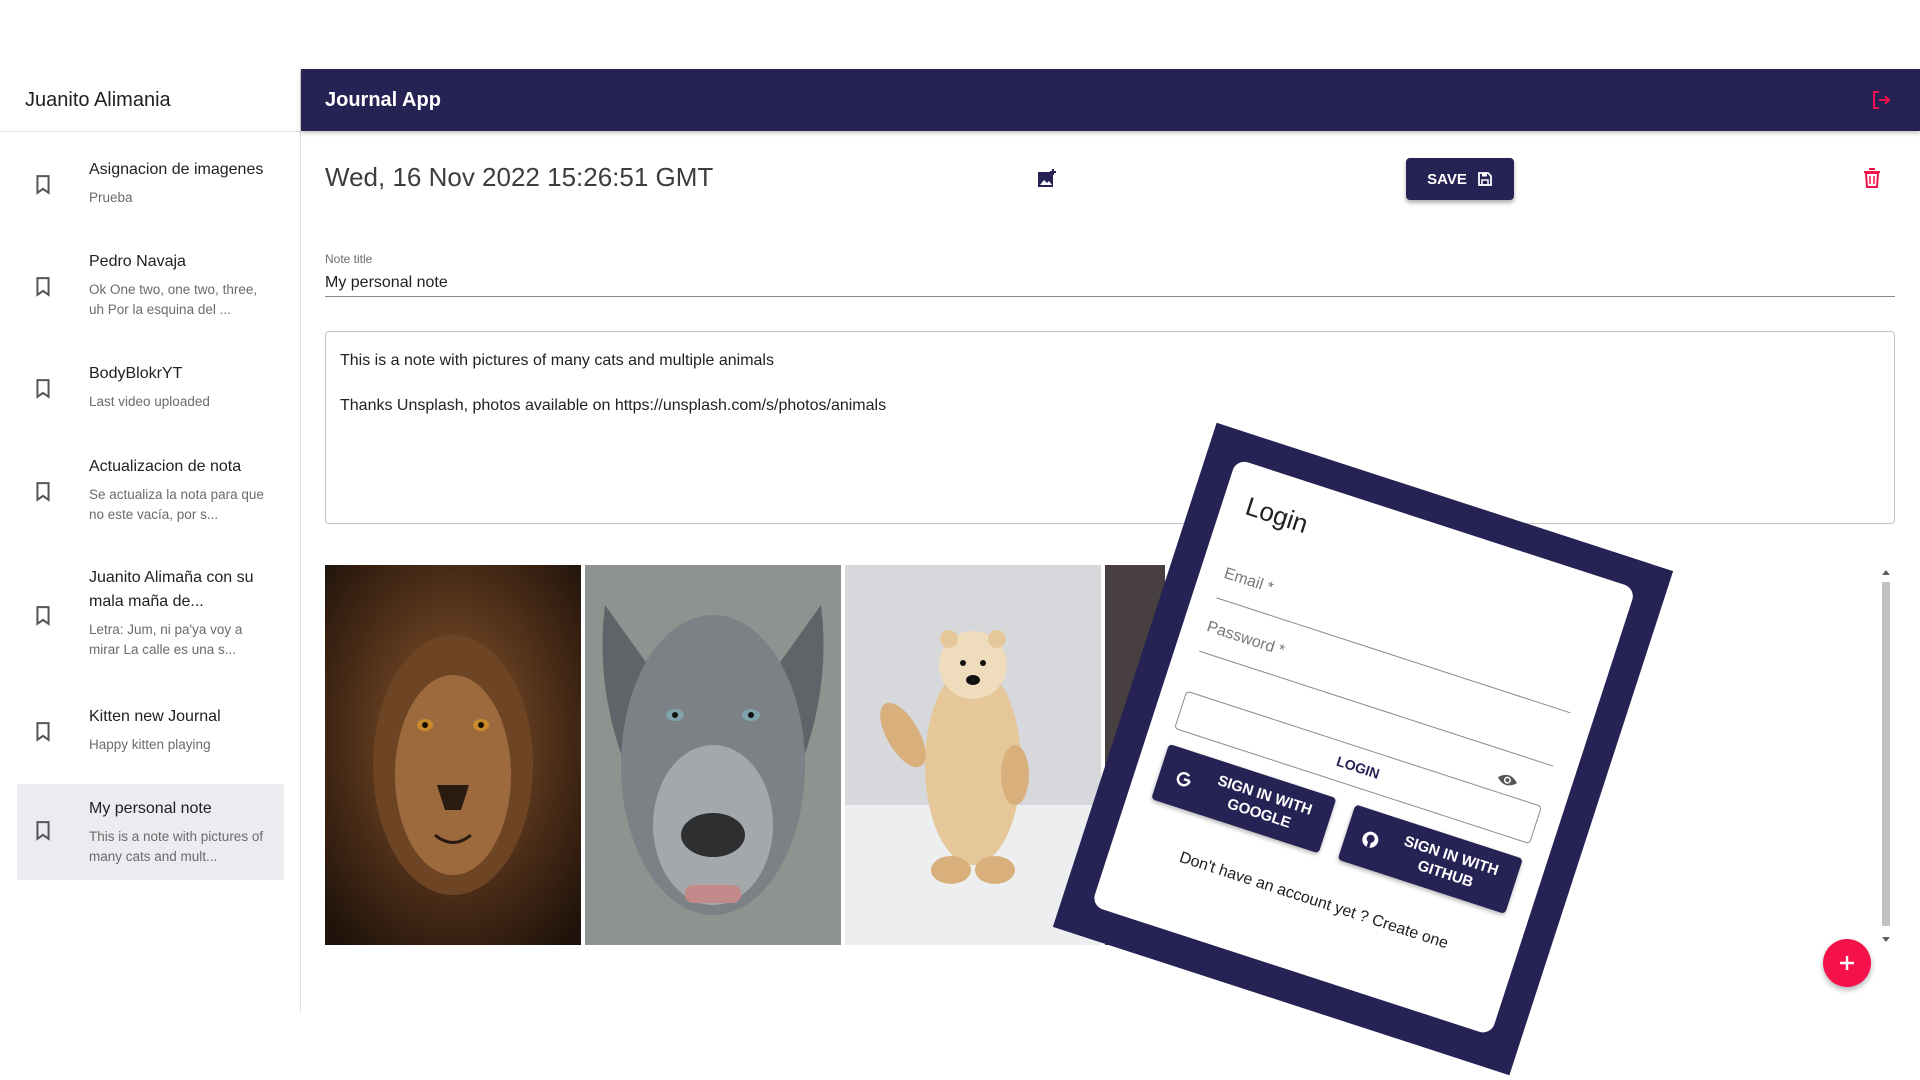 The width and height of the screenshot is (1920, 1080). What do you see at coordinates (1447, 179) in the screenshot?
I see `save-label: SAVE` at bounding box center [1447, 179].